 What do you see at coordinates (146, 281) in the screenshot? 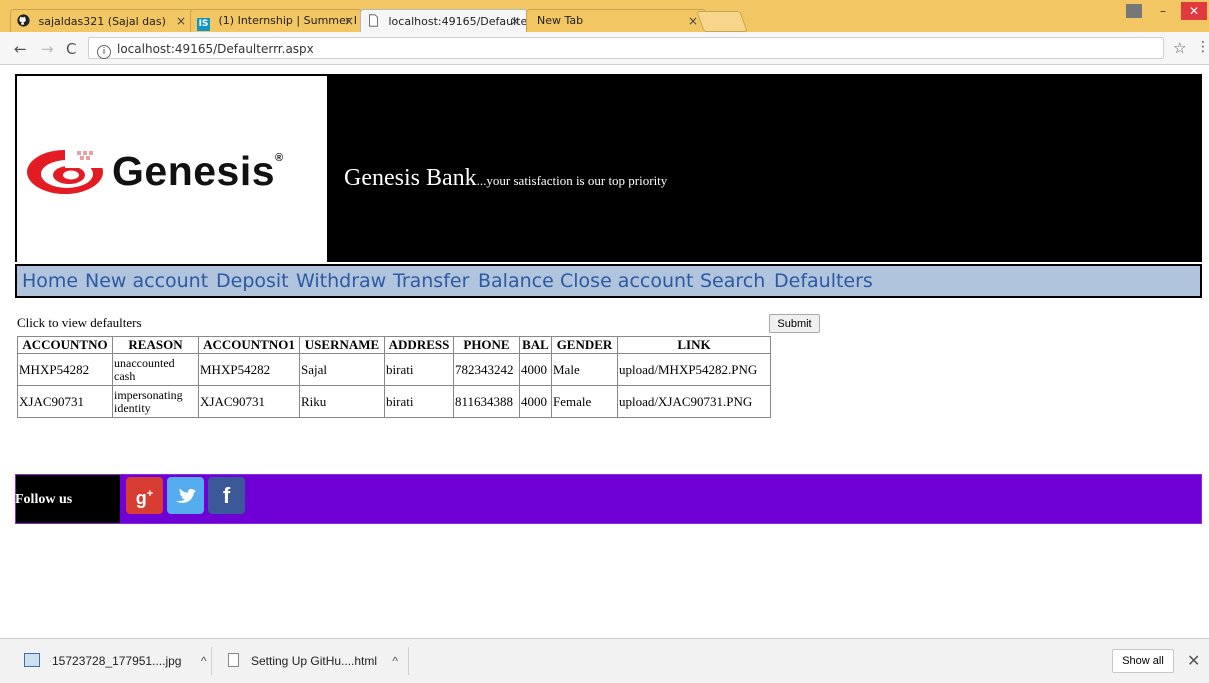
I see `menu-new-account: New account` at bounding box center [146, 281].